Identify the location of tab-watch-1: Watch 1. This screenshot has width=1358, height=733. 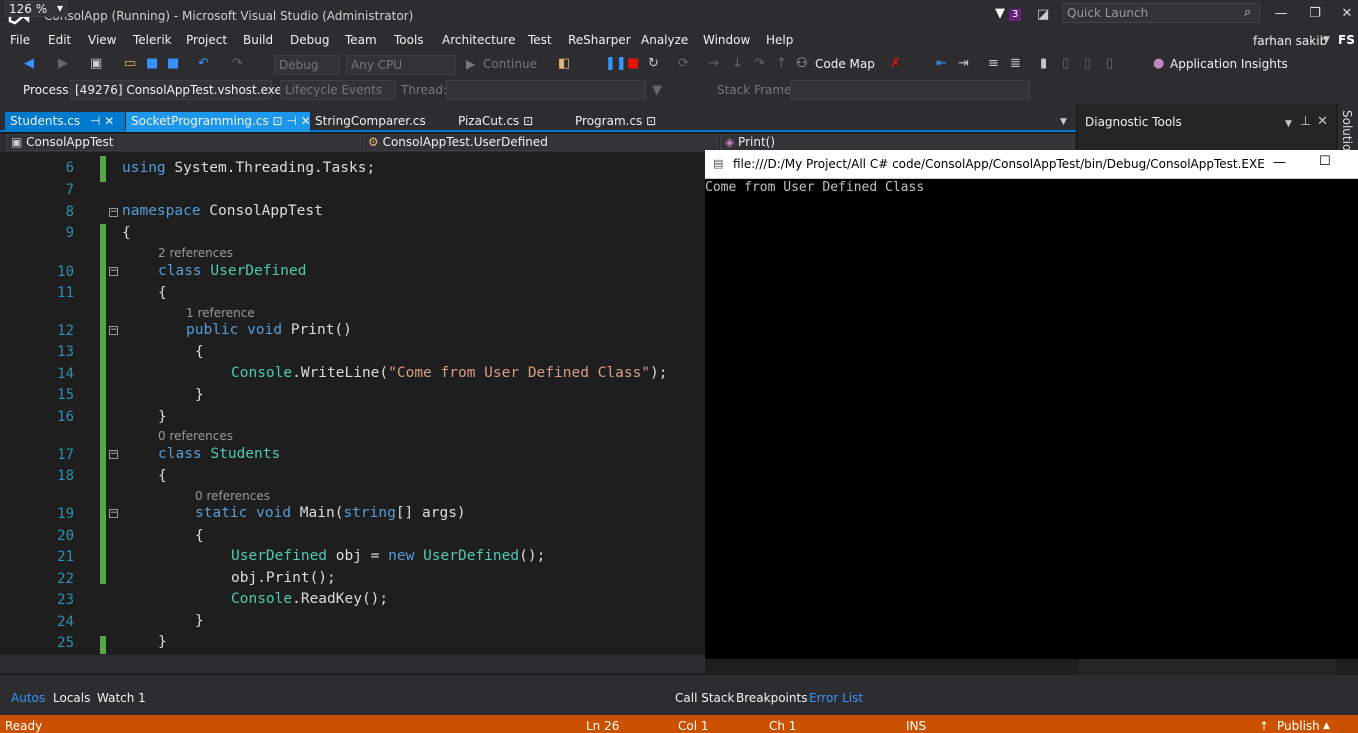
(121, 698).